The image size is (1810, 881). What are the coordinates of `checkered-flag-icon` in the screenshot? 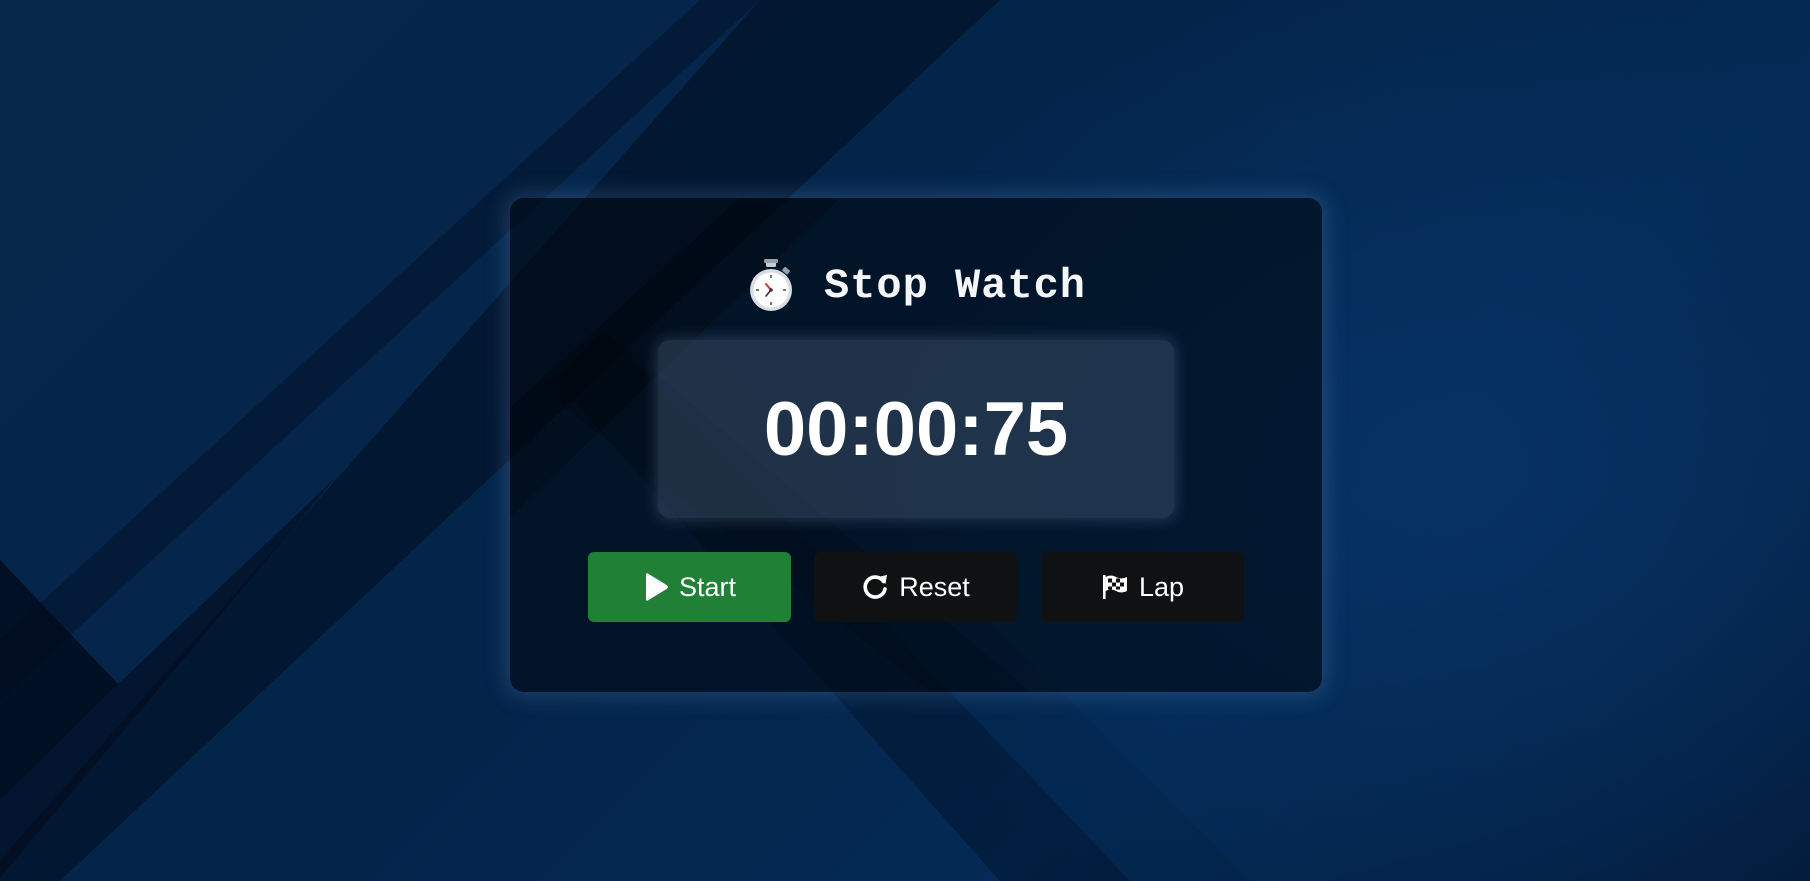 It's located at (1115, 587).